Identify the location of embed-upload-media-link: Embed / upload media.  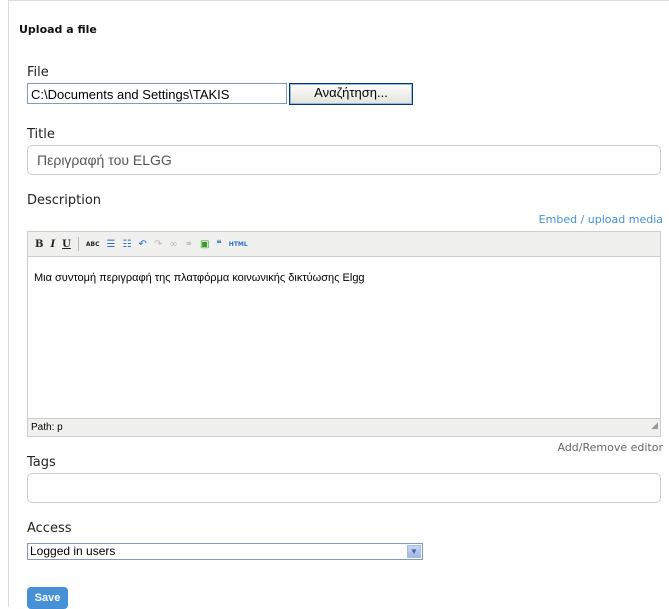
(601, 219).